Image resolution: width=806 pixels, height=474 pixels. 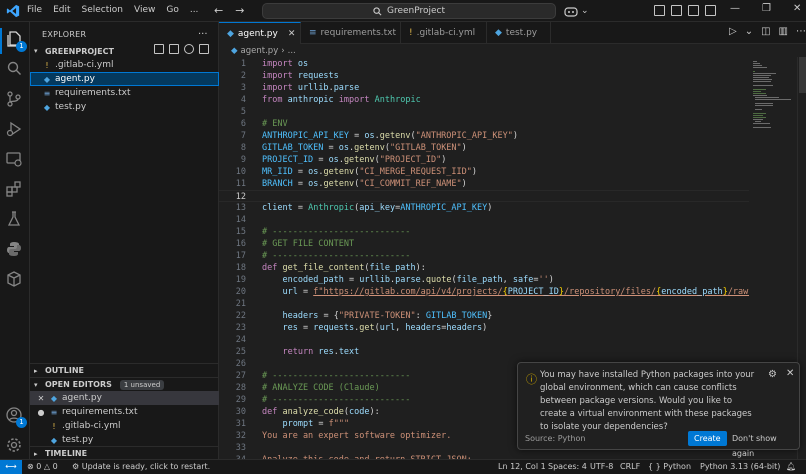 I want to click on open-editor-agent-py: ✕ ◆ agent.py, so click(x=124, y=398).